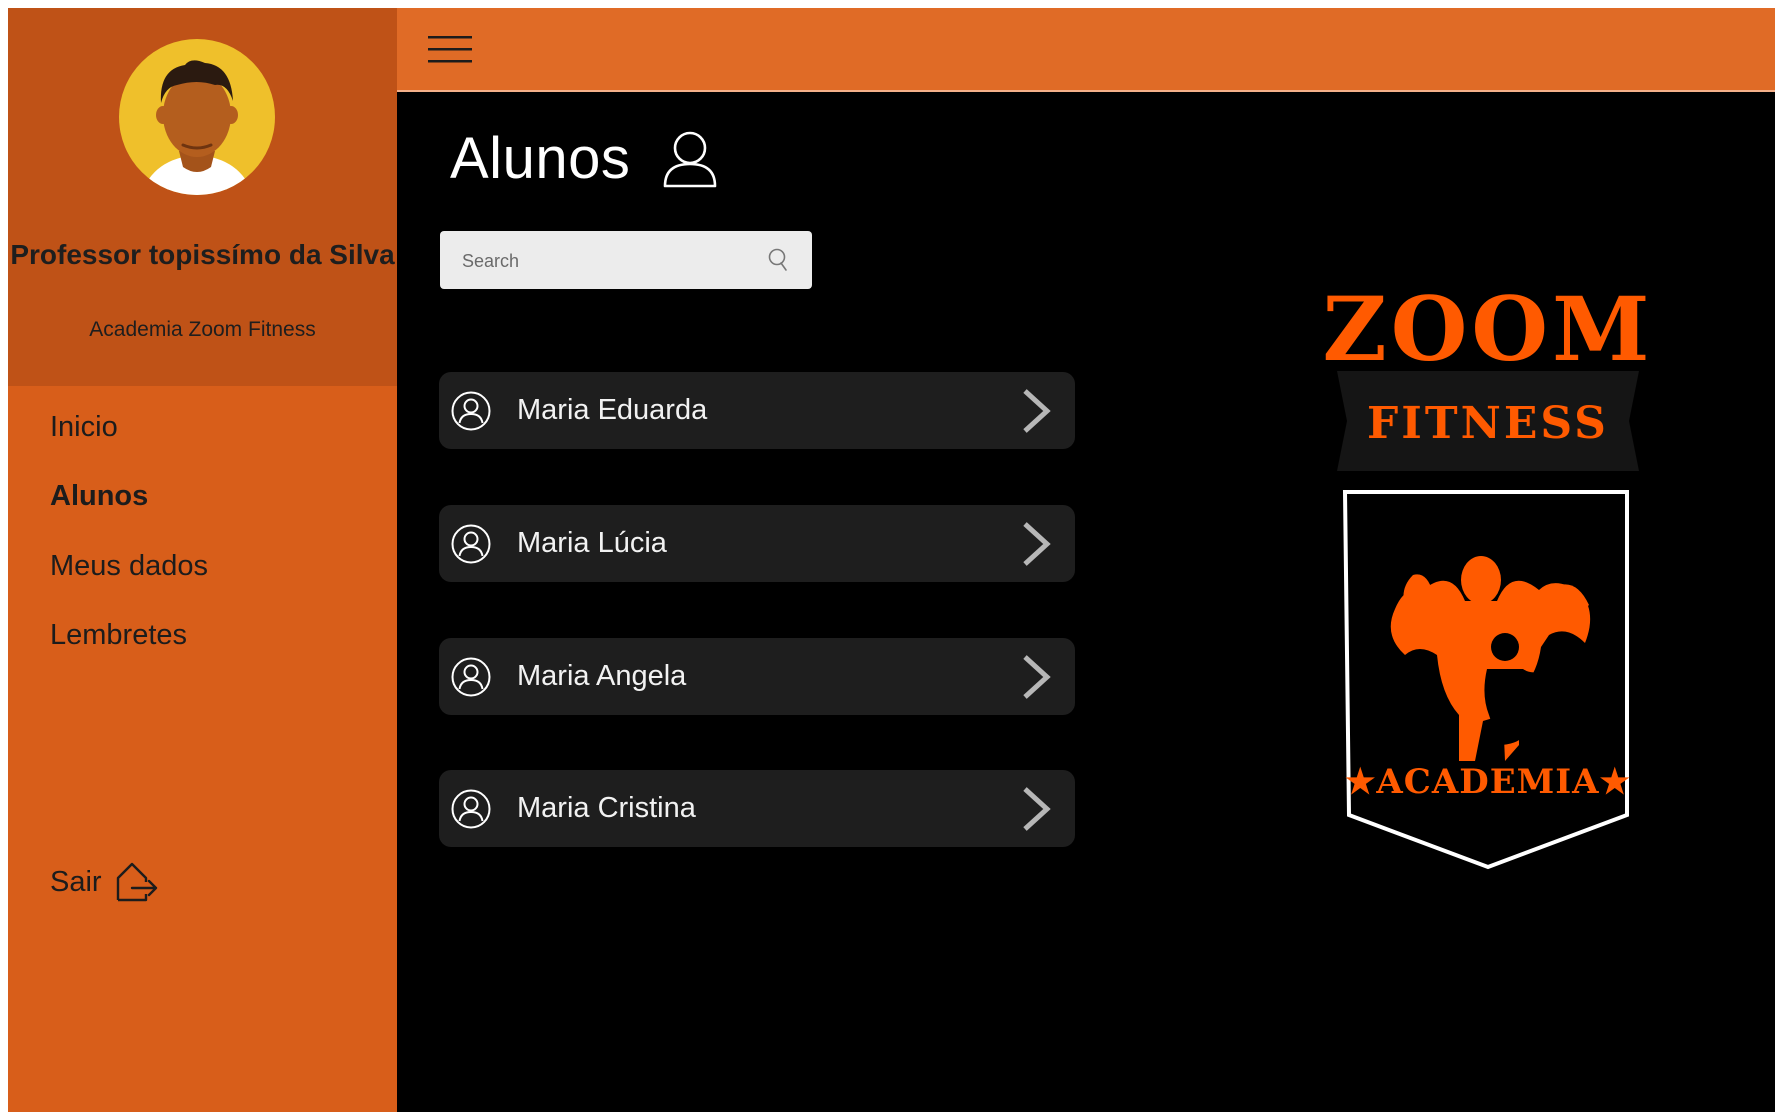  Describe the element at coordinates (84, 427) in the screenshot. I see `nav-item-inicio: Inicio` at that location.